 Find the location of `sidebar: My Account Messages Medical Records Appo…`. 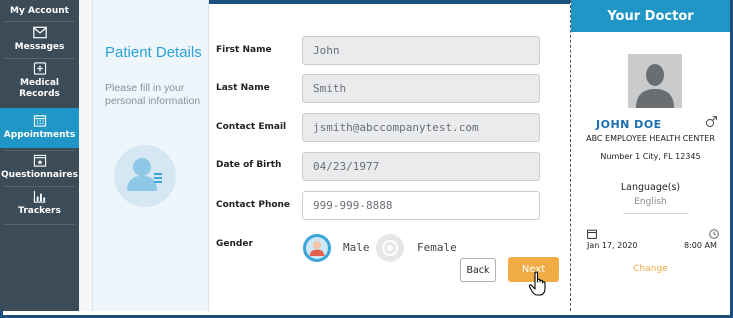

sidebar: My Account Messages Medical Records Appo… is located at coordinates (39, 155).